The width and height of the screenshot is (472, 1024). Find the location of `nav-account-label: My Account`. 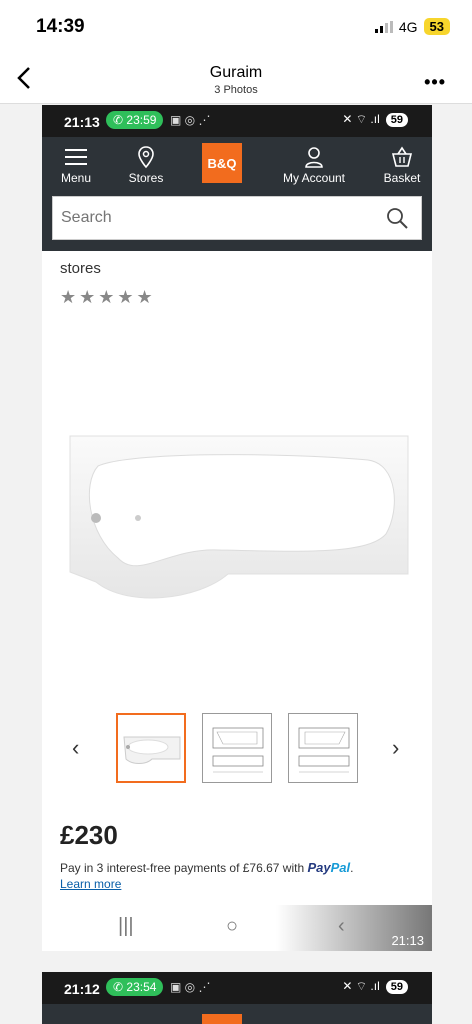

nav-account-label: My Account is located at coordinates (314, 178).